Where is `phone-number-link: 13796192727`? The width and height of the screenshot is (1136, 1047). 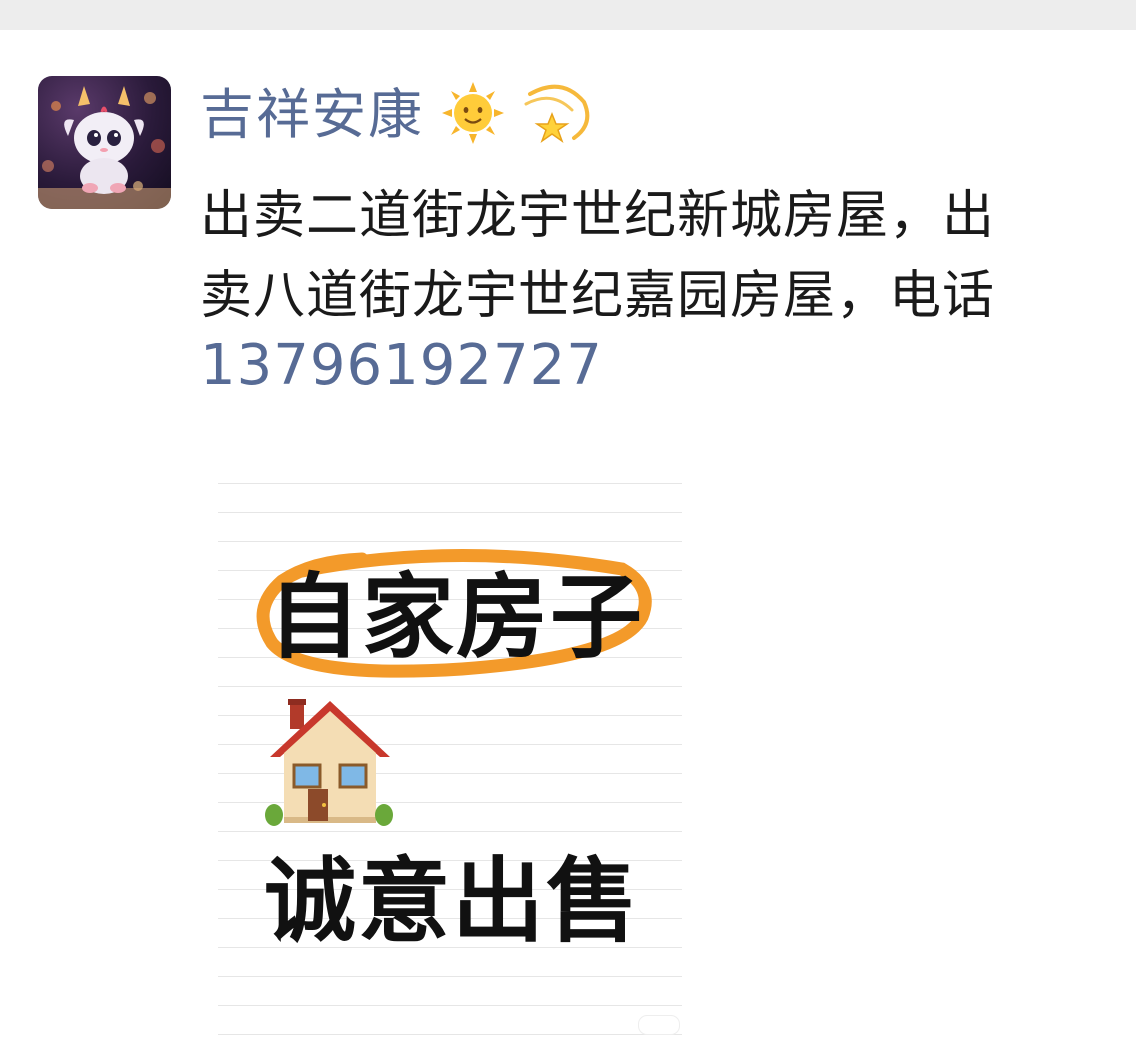 phone-number-link: 13796192727 is located at coordinates (401, 366).